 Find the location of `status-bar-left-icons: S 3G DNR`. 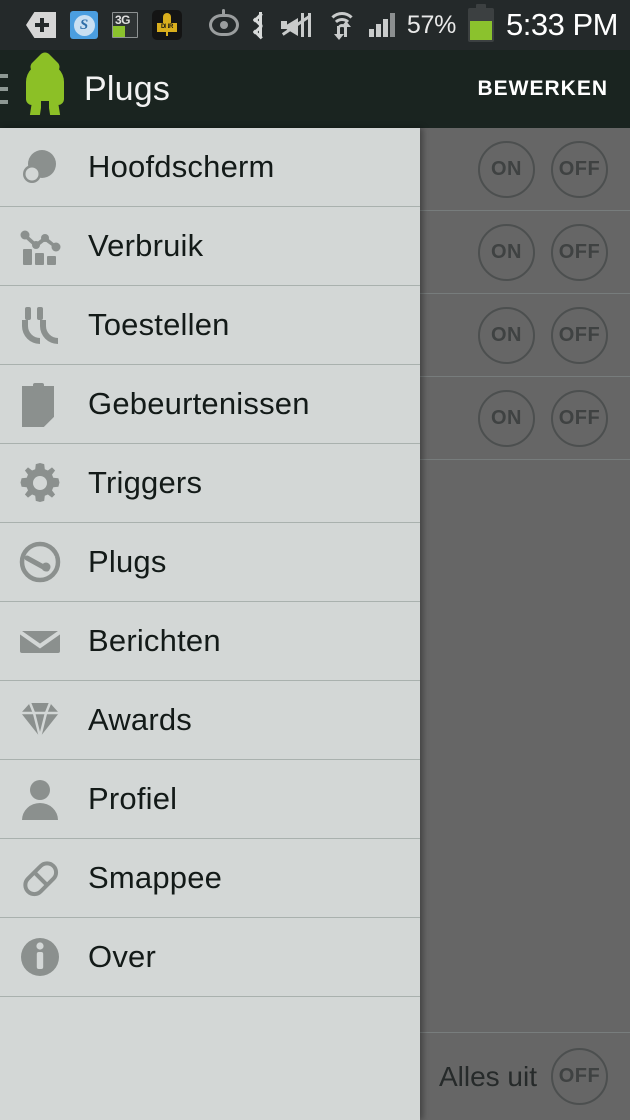

status-bar-left-icons: S 3G DNR is located at coordinates (104, 25).